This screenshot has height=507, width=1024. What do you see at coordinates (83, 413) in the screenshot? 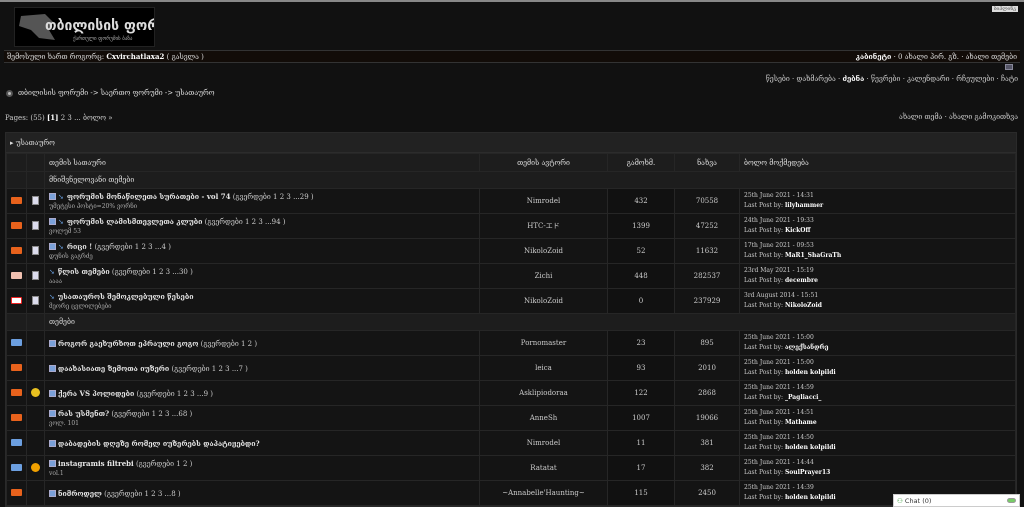
I see `topic-link: რას უსმენთ?` at bounding box center [83, 413].